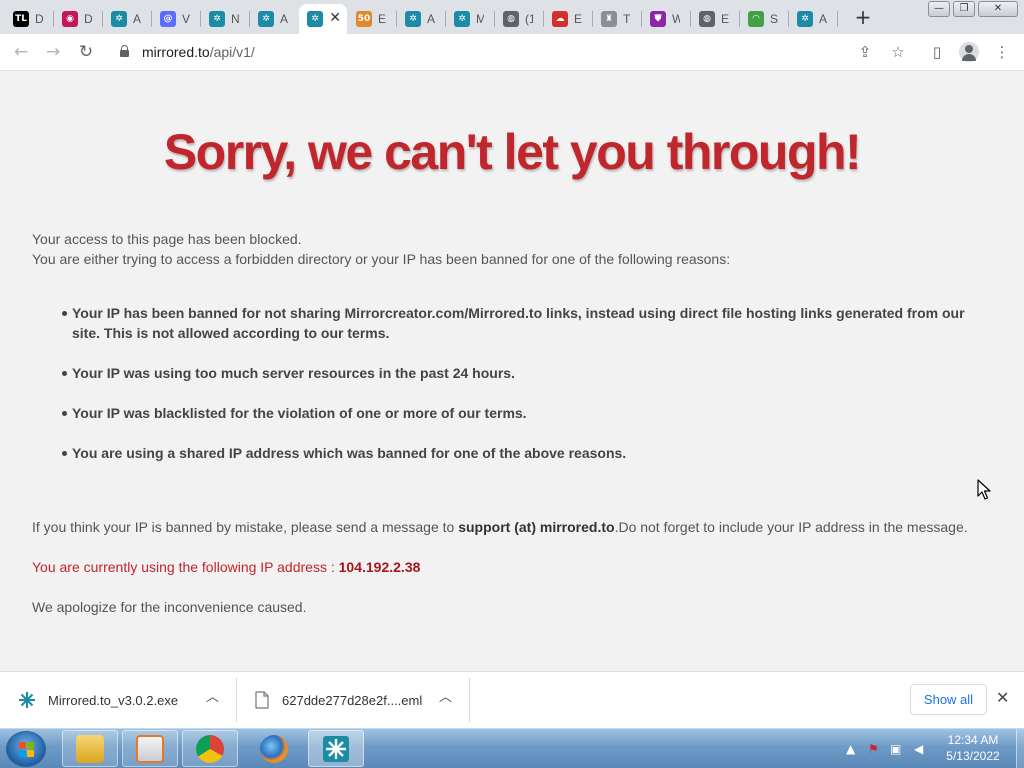 The width and height of the screenshot is (1024, 768). Describe the element at coordinates (984, 489) in the screenshot. I see `mouse-cursor-icon` at that location.